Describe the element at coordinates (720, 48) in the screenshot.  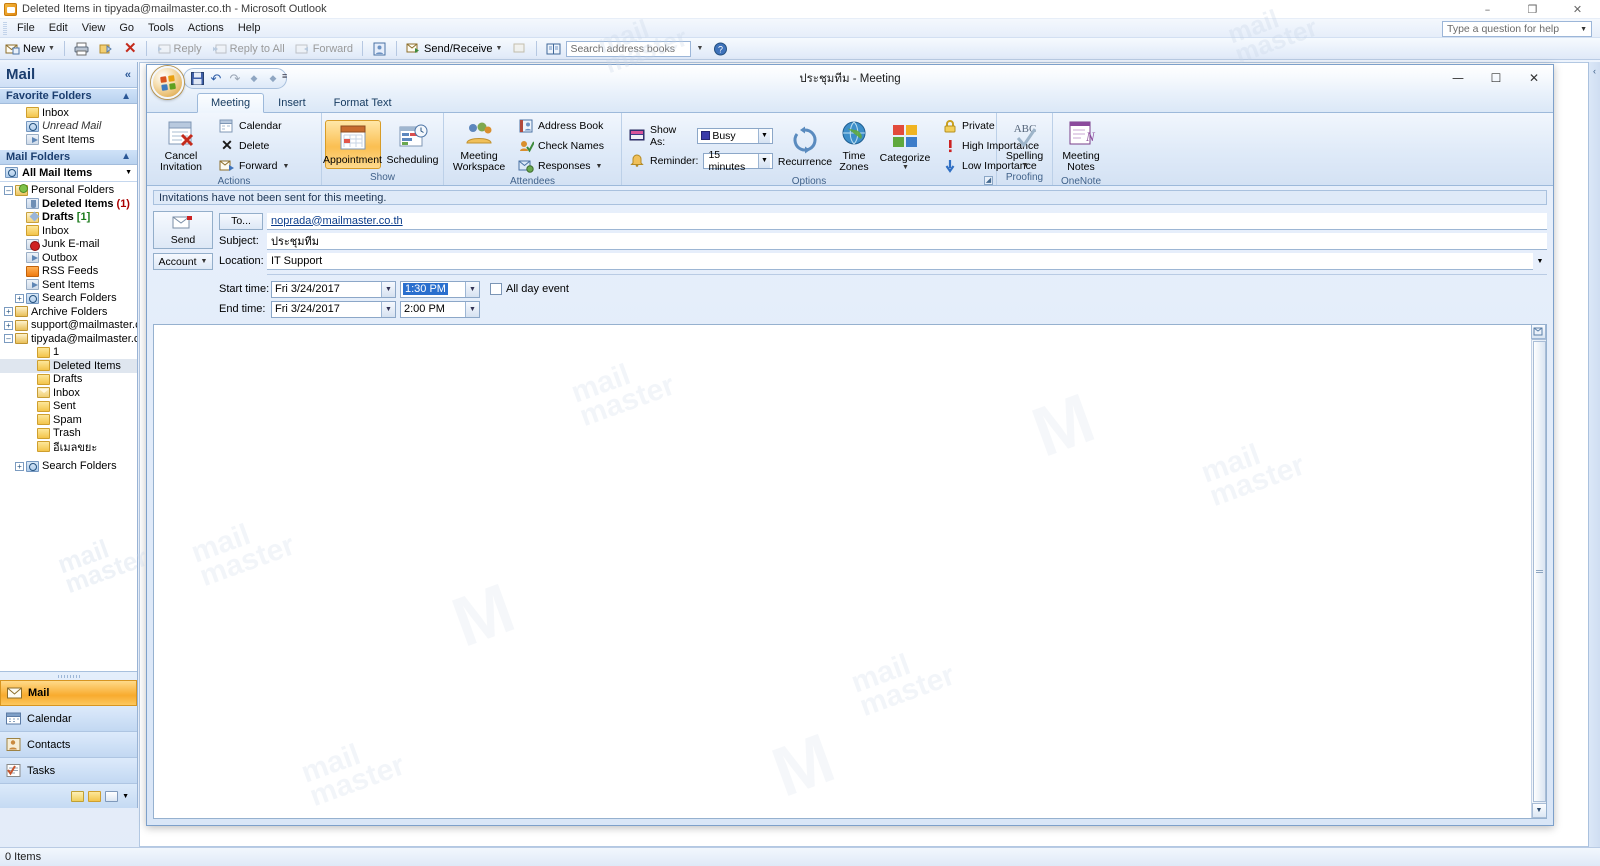
I see `help-button: ?` at that location.